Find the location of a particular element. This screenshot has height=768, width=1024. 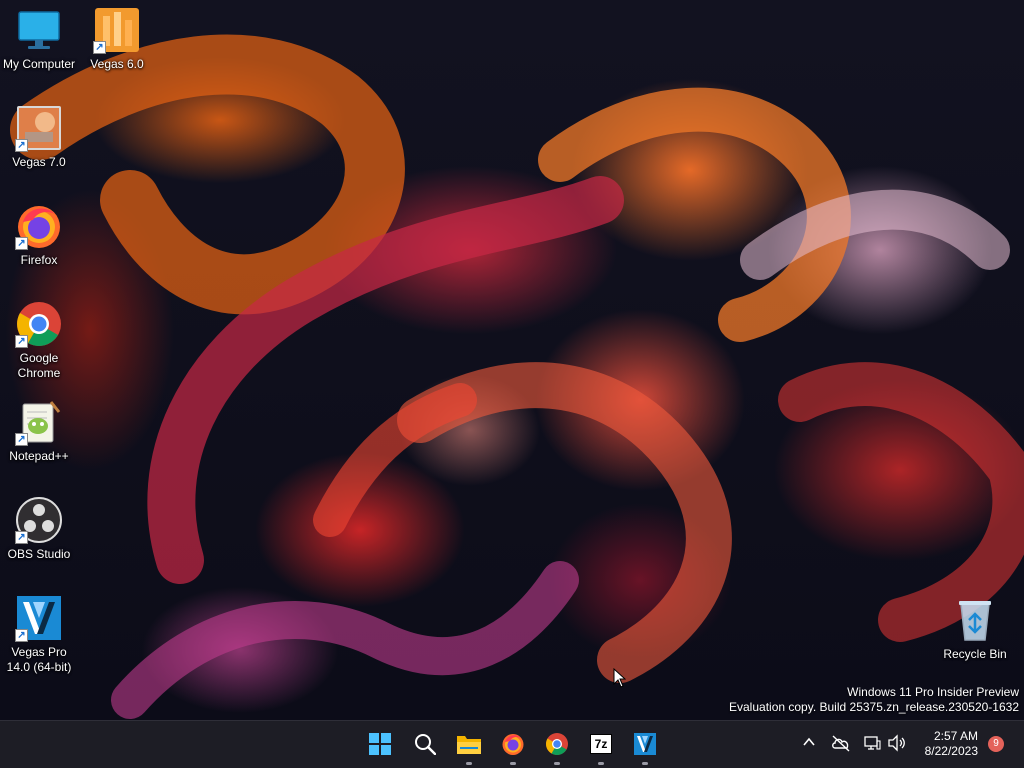

notepad-plus-plus-icon: ↗ is located at coordinates (39, 422).